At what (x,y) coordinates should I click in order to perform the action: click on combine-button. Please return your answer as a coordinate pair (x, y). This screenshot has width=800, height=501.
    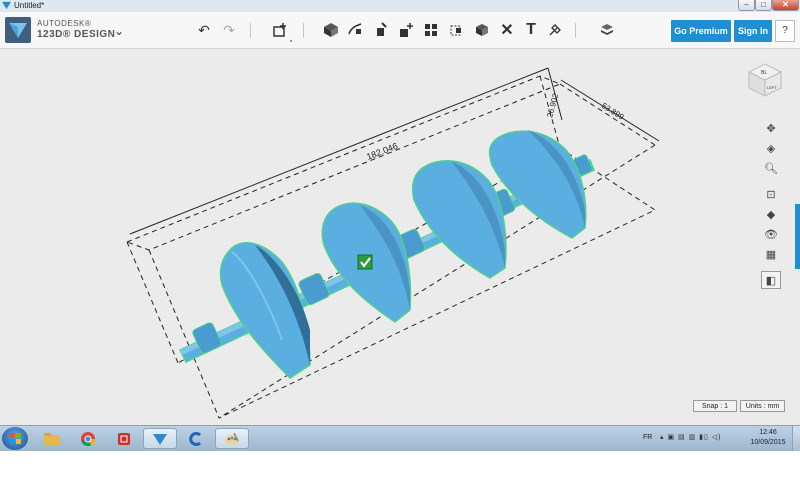
    Looking at the image, I should click on (482, 30).